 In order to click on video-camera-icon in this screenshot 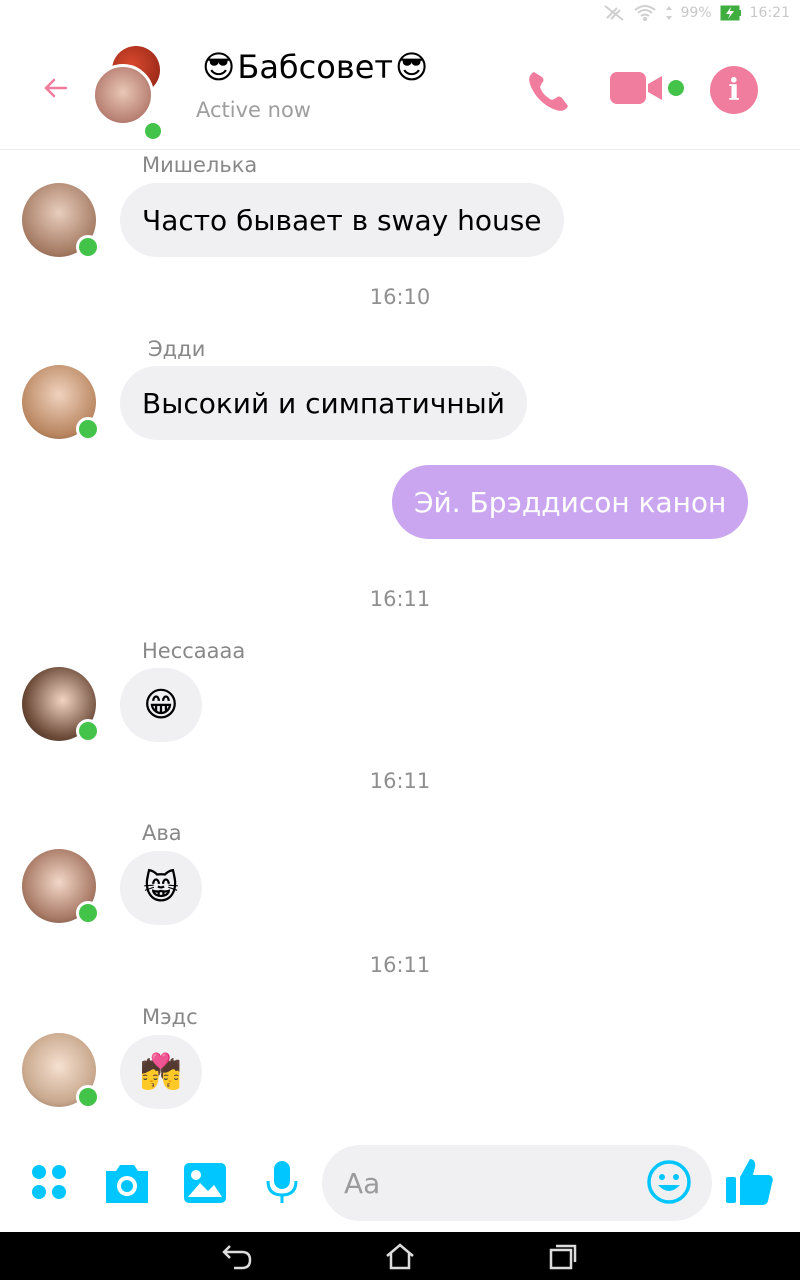, I will do `click(639, 88)`.